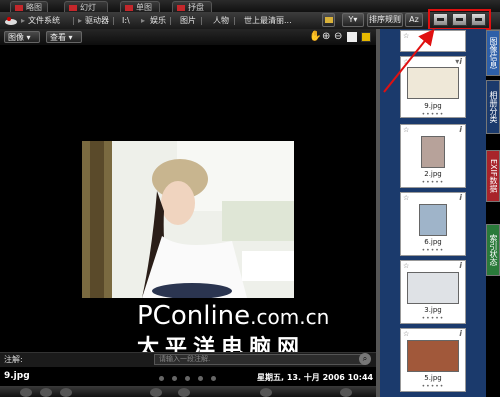 This screenshot has height=397, width=500. What do you see at coordinates (409, 60) in the screenshot?
I see `red-arrow-icon` at bounding box center [409, 60].